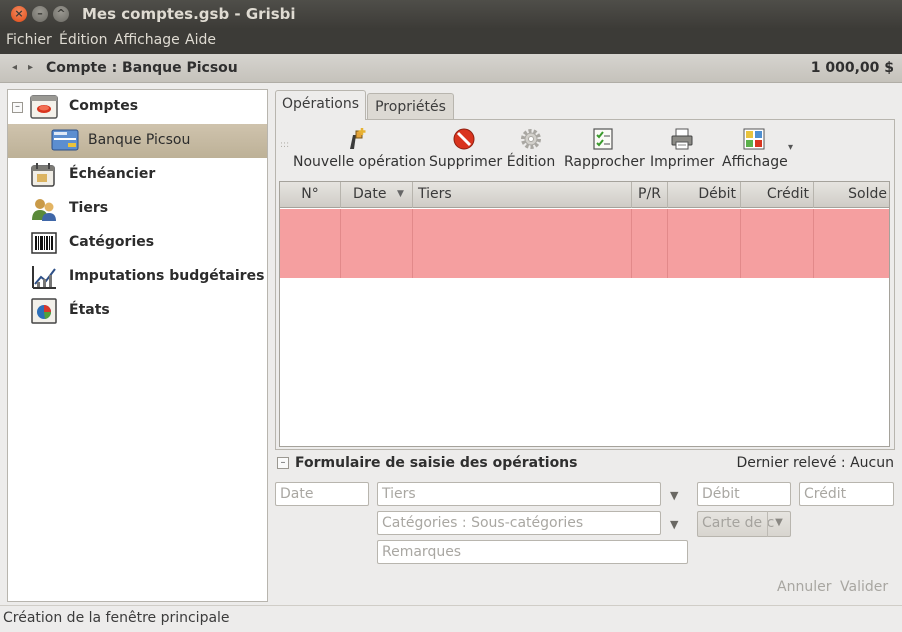 The width and height of the screenshot is (902, 632). What do you see at coordinates (44, 107) in the screenshot?
I see `accounts-icon` at bounding box center [44, 107].